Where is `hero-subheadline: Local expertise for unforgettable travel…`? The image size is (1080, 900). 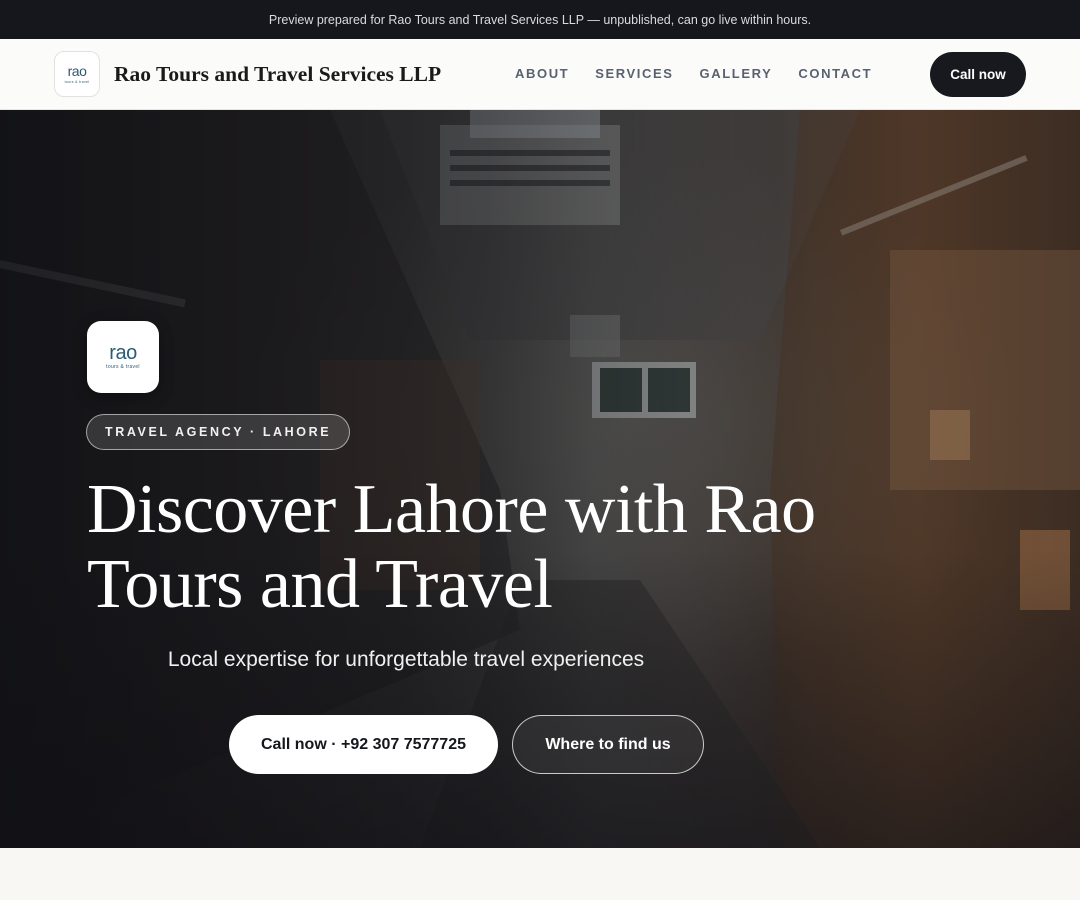 hero-subheadline: Local expertise for unforgettable travel… is located at coordinates (406, 659).